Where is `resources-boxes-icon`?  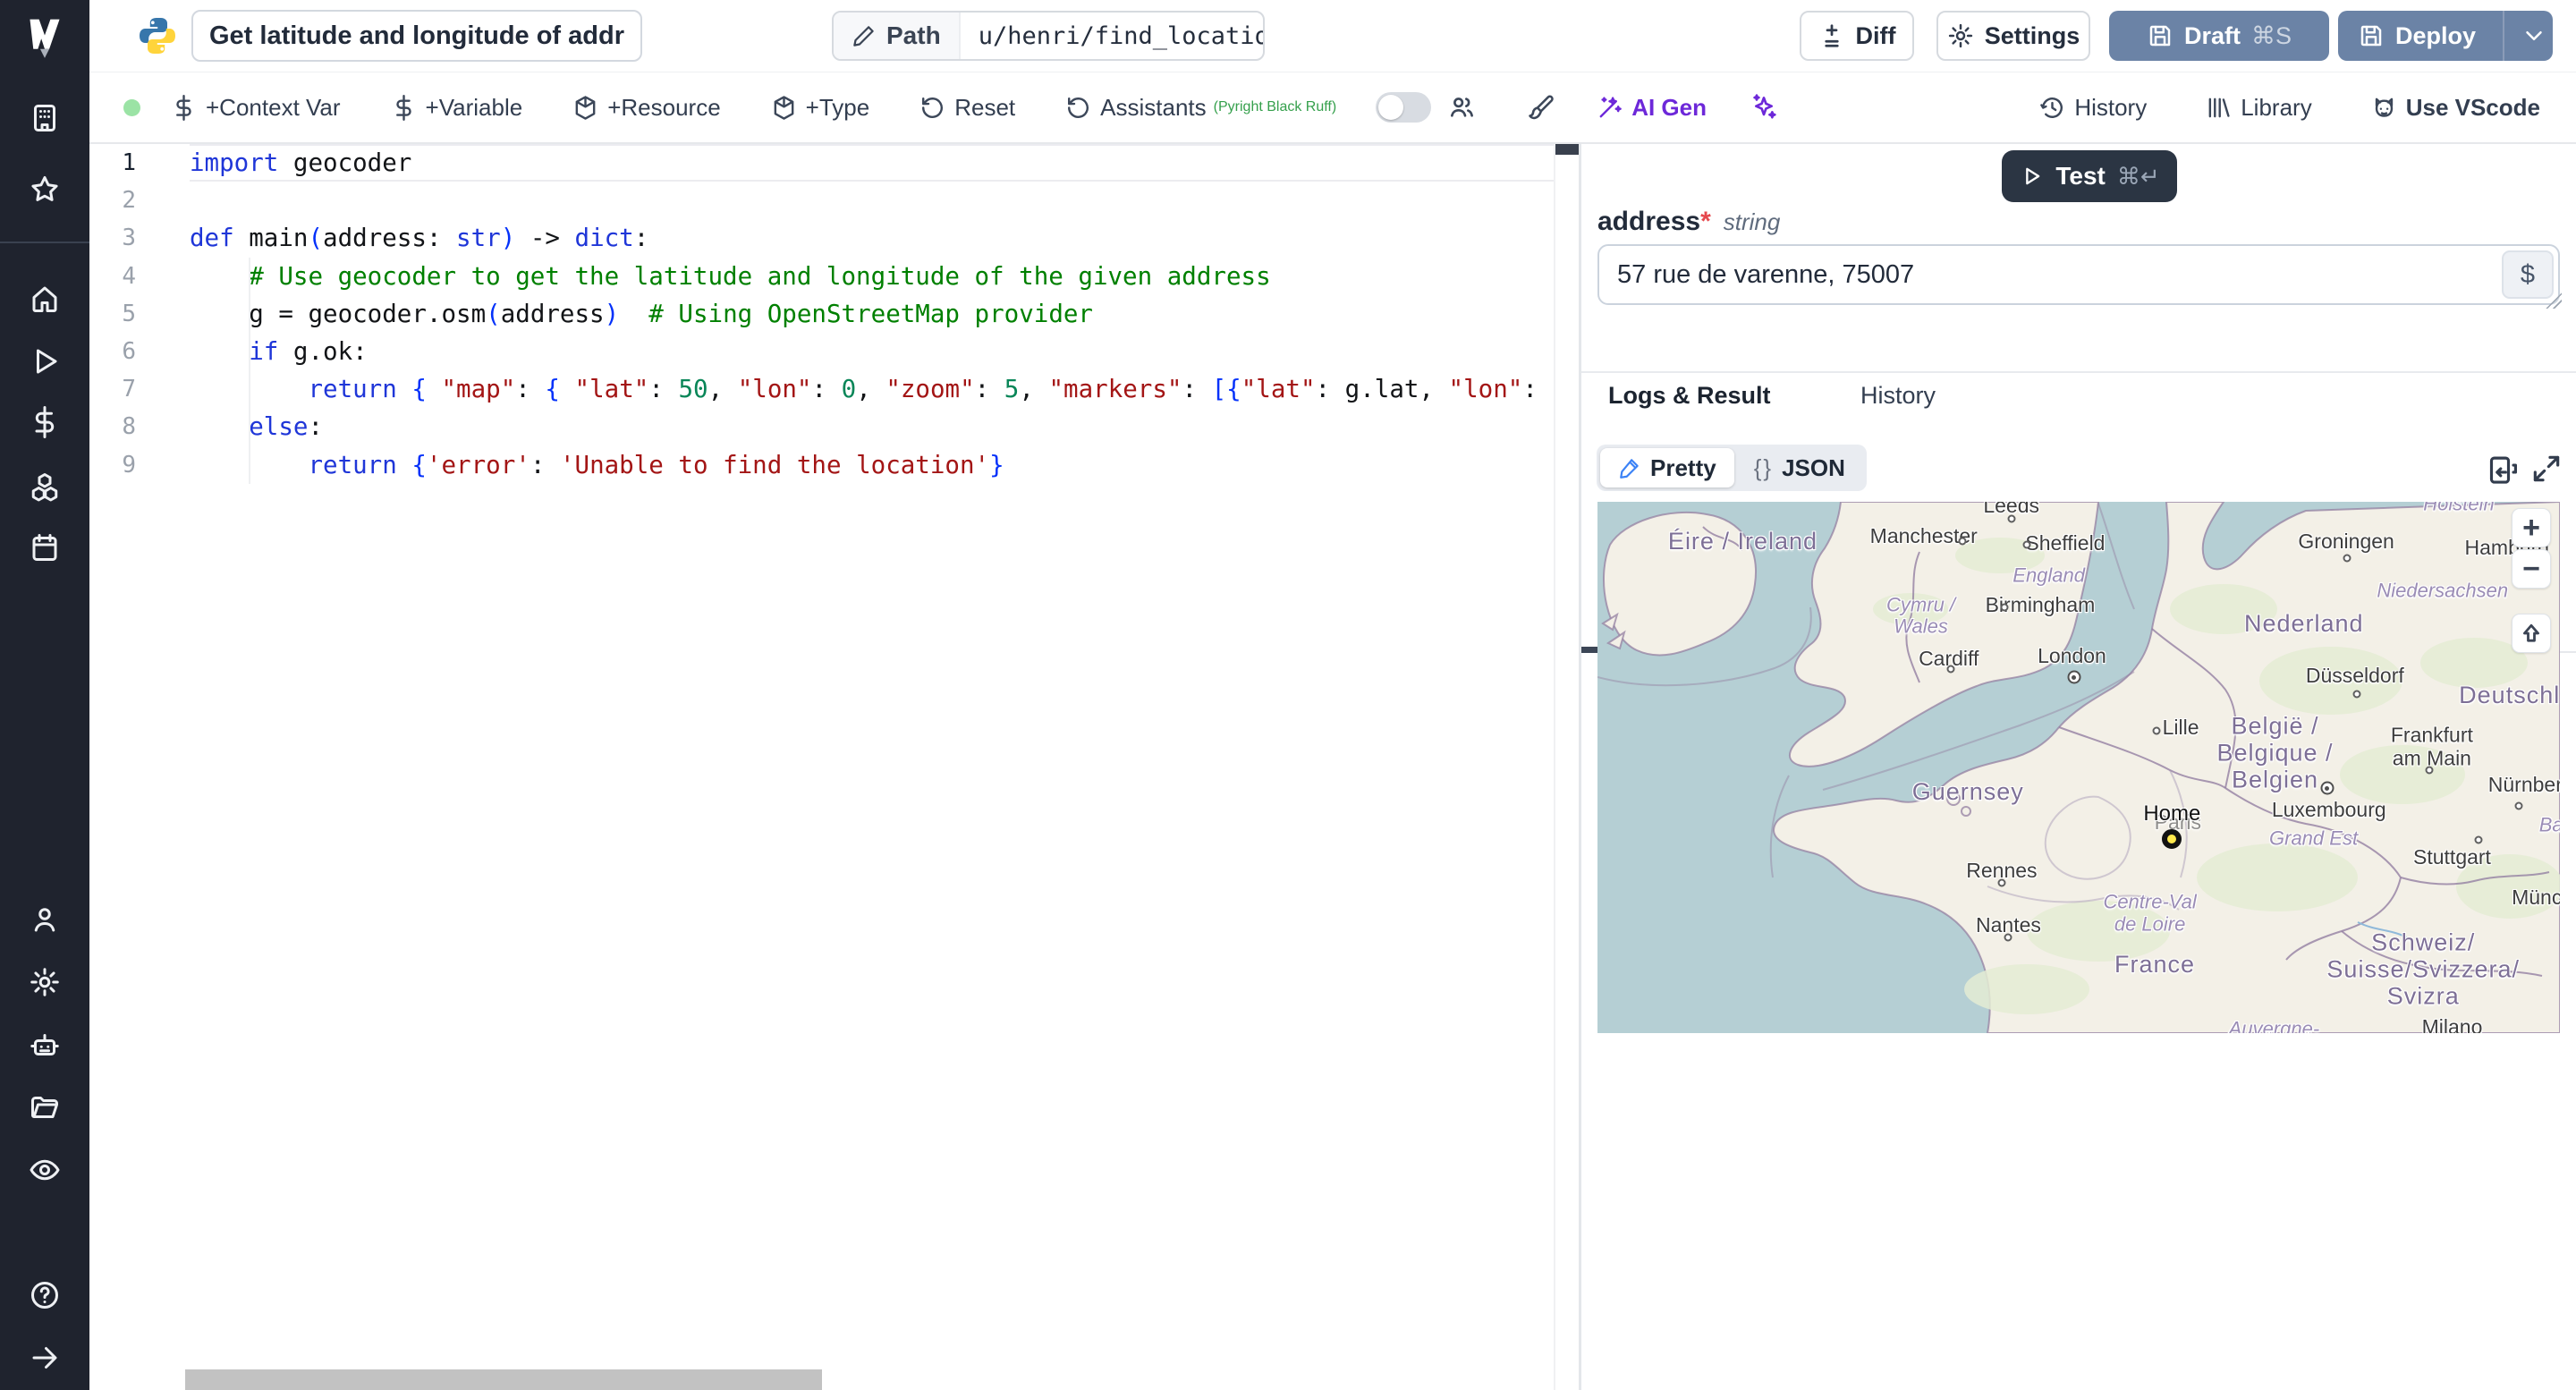
resources-boxes-icon is located at coordinates (45, 486).